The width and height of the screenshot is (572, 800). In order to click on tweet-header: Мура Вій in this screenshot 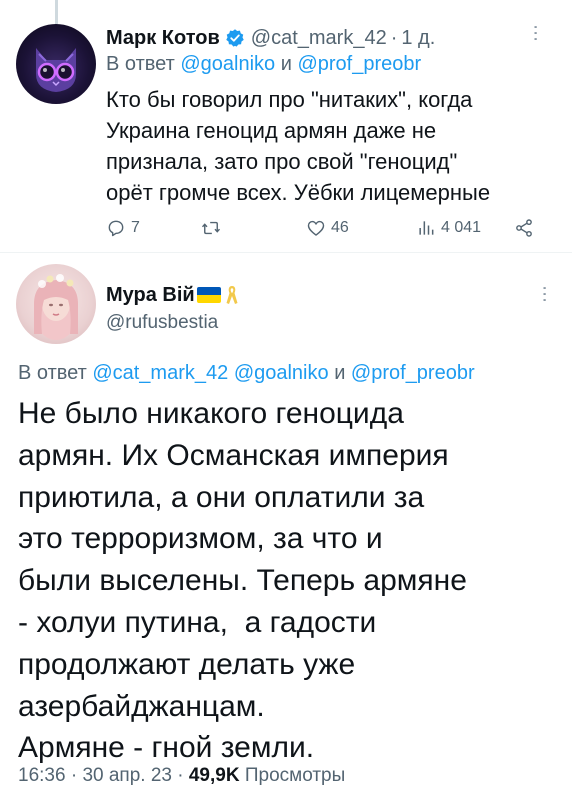, I will do `click(172, 295)`.